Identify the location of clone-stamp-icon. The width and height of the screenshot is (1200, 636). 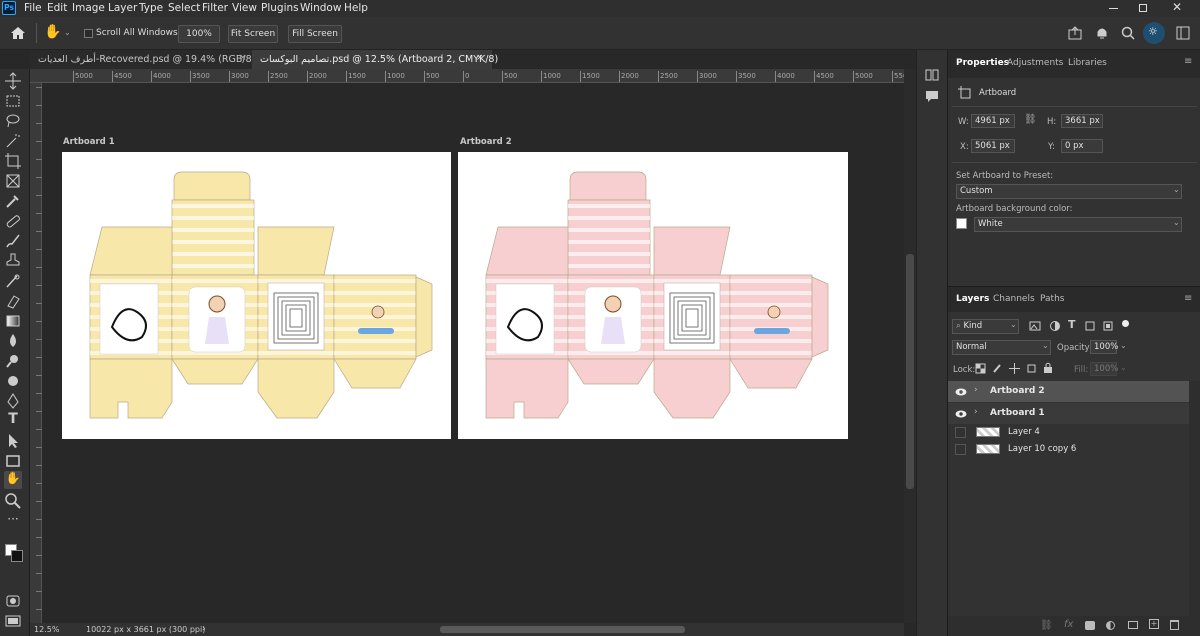
(13, 261).